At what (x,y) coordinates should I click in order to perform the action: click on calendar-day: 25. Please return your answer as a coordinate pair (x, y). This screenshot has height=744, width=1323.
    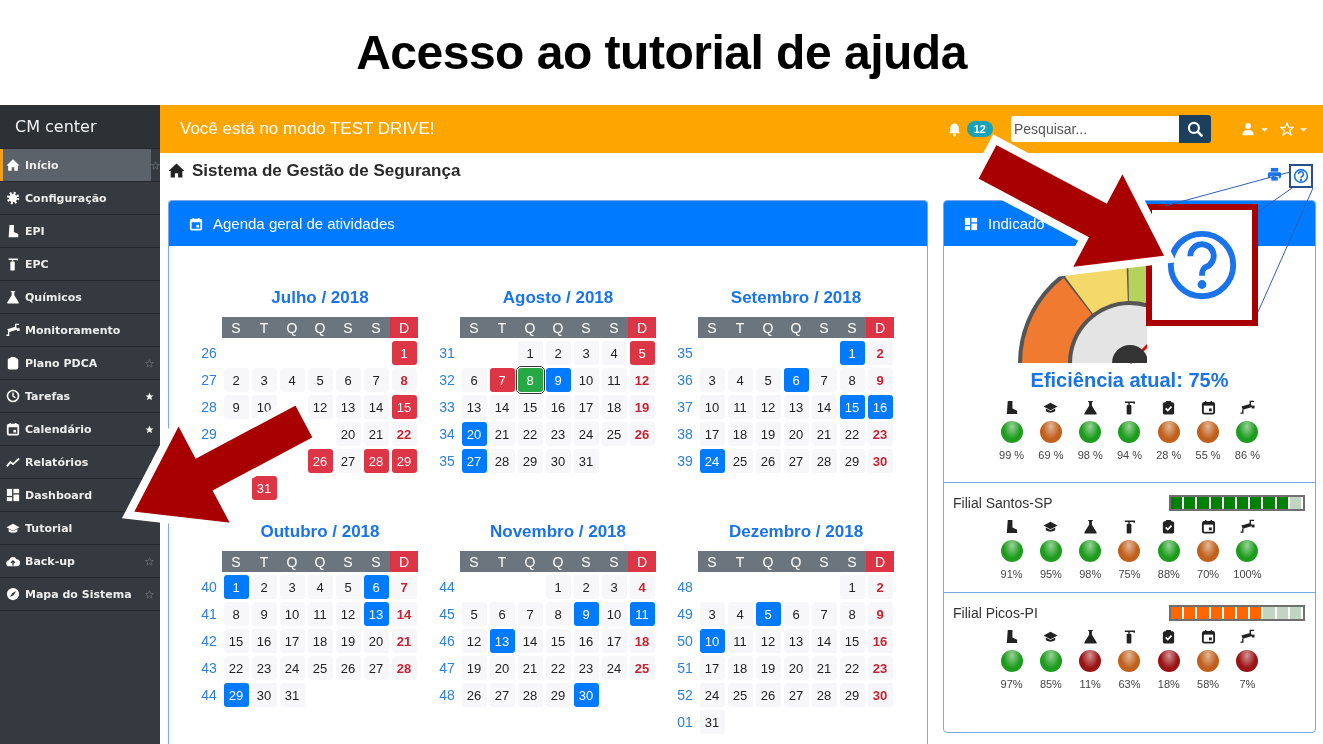
    Looking at the image, I should click on (740, 461).